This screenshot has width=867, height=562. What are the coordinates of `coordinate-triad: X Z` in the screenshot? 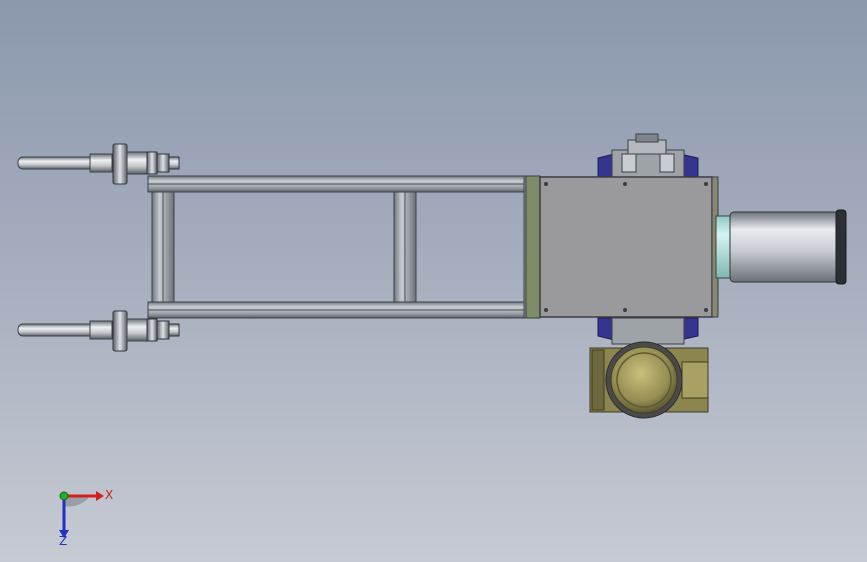 It's located at (86, 518).